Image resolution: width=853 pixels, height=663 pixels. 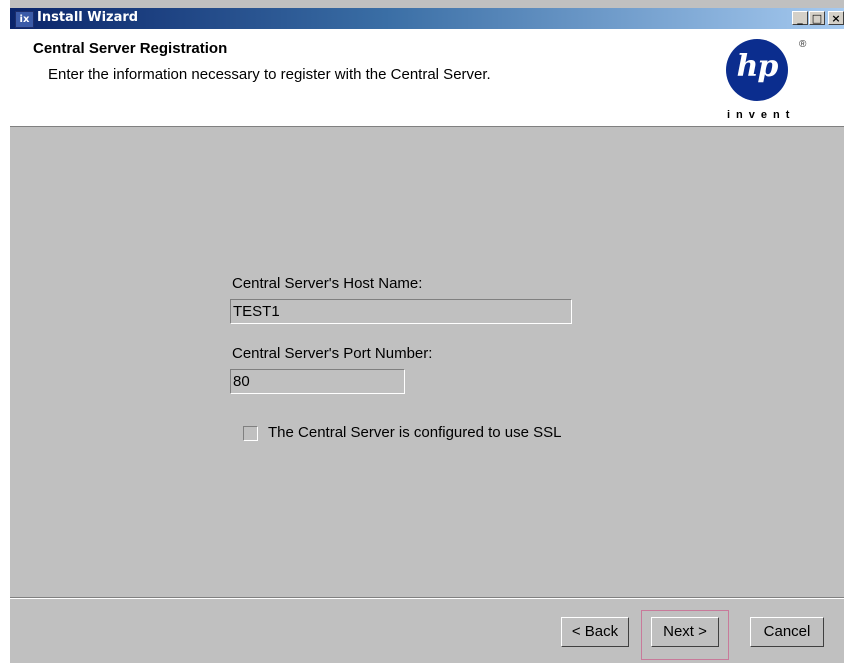 What do you see at coordinates (817, 18) in the screenshot?
I see `maximize-button: □` at bounding box center [817, 18].